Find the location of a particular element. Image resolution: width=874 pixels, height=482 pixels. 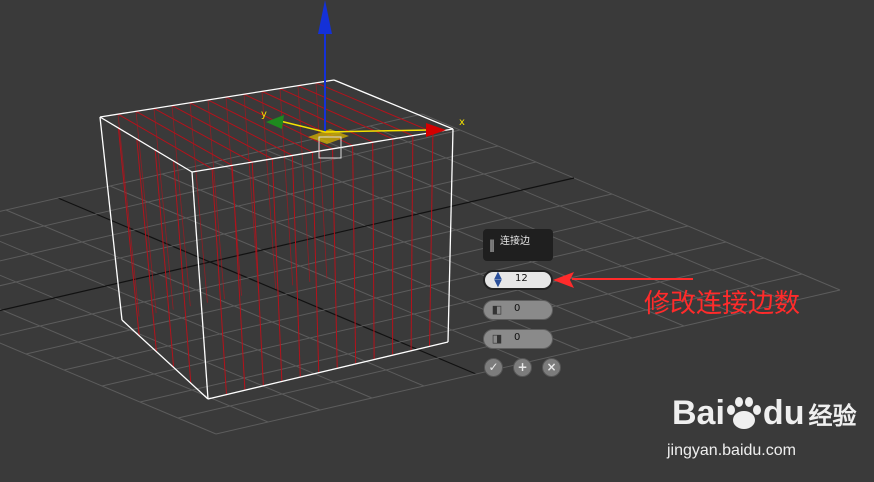

baidu-logo-suffix: 经验 is located at coordinates (832, 416).